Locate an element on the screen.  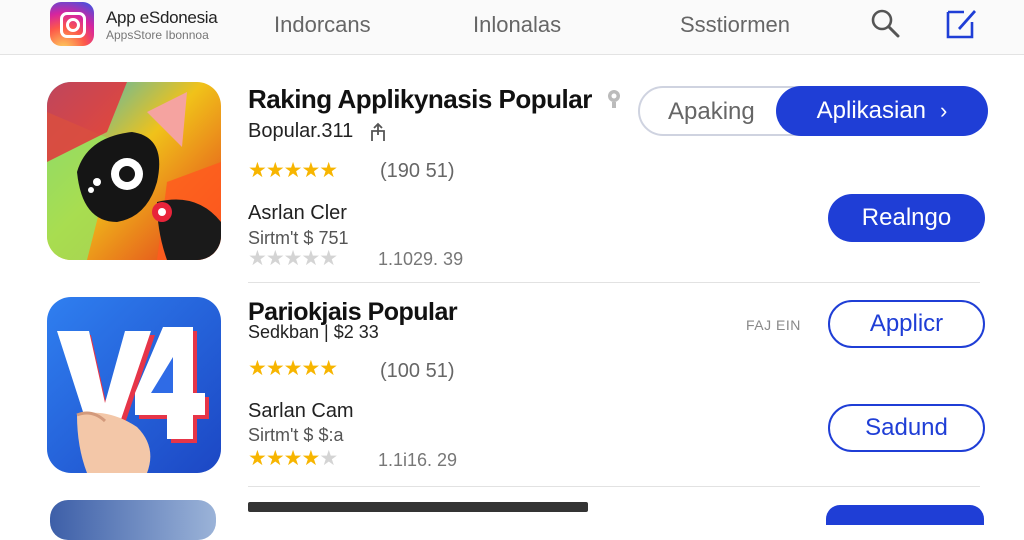
app-store-logo-icon is located at coordinates (72, 24).